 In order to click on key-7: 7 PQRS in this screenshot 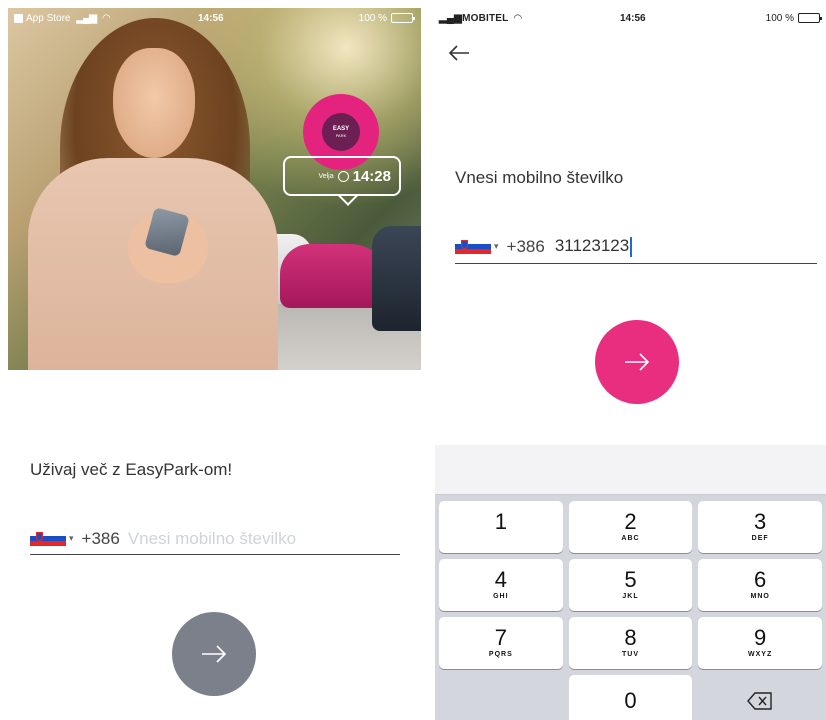, I will do `click(501, 643)`.